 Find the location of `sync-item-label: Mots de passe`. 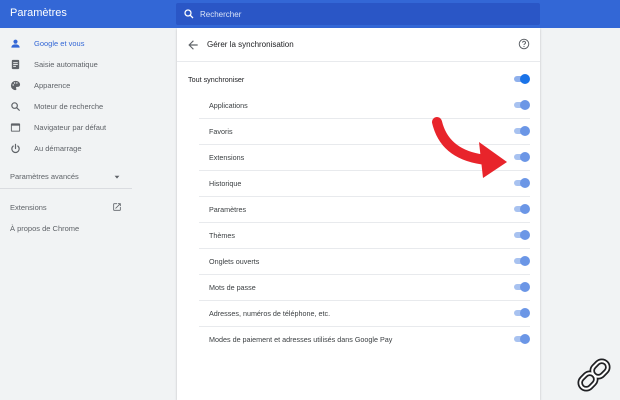

sync-item-label: Mots de passe is located at coordinates (232, 287).